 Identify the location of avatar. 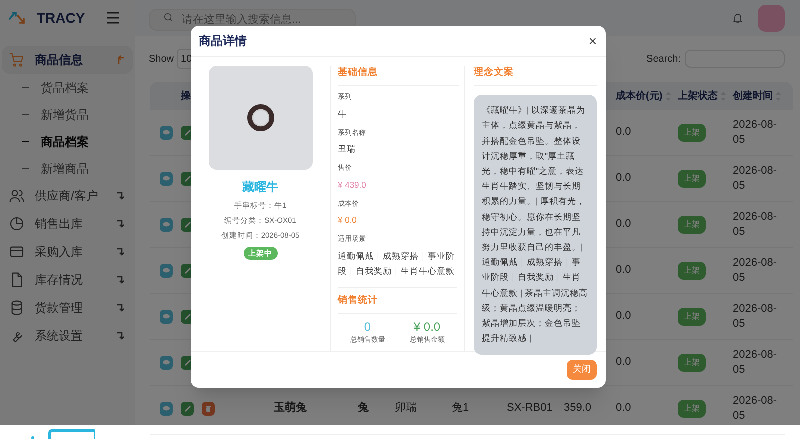
(771, 18).